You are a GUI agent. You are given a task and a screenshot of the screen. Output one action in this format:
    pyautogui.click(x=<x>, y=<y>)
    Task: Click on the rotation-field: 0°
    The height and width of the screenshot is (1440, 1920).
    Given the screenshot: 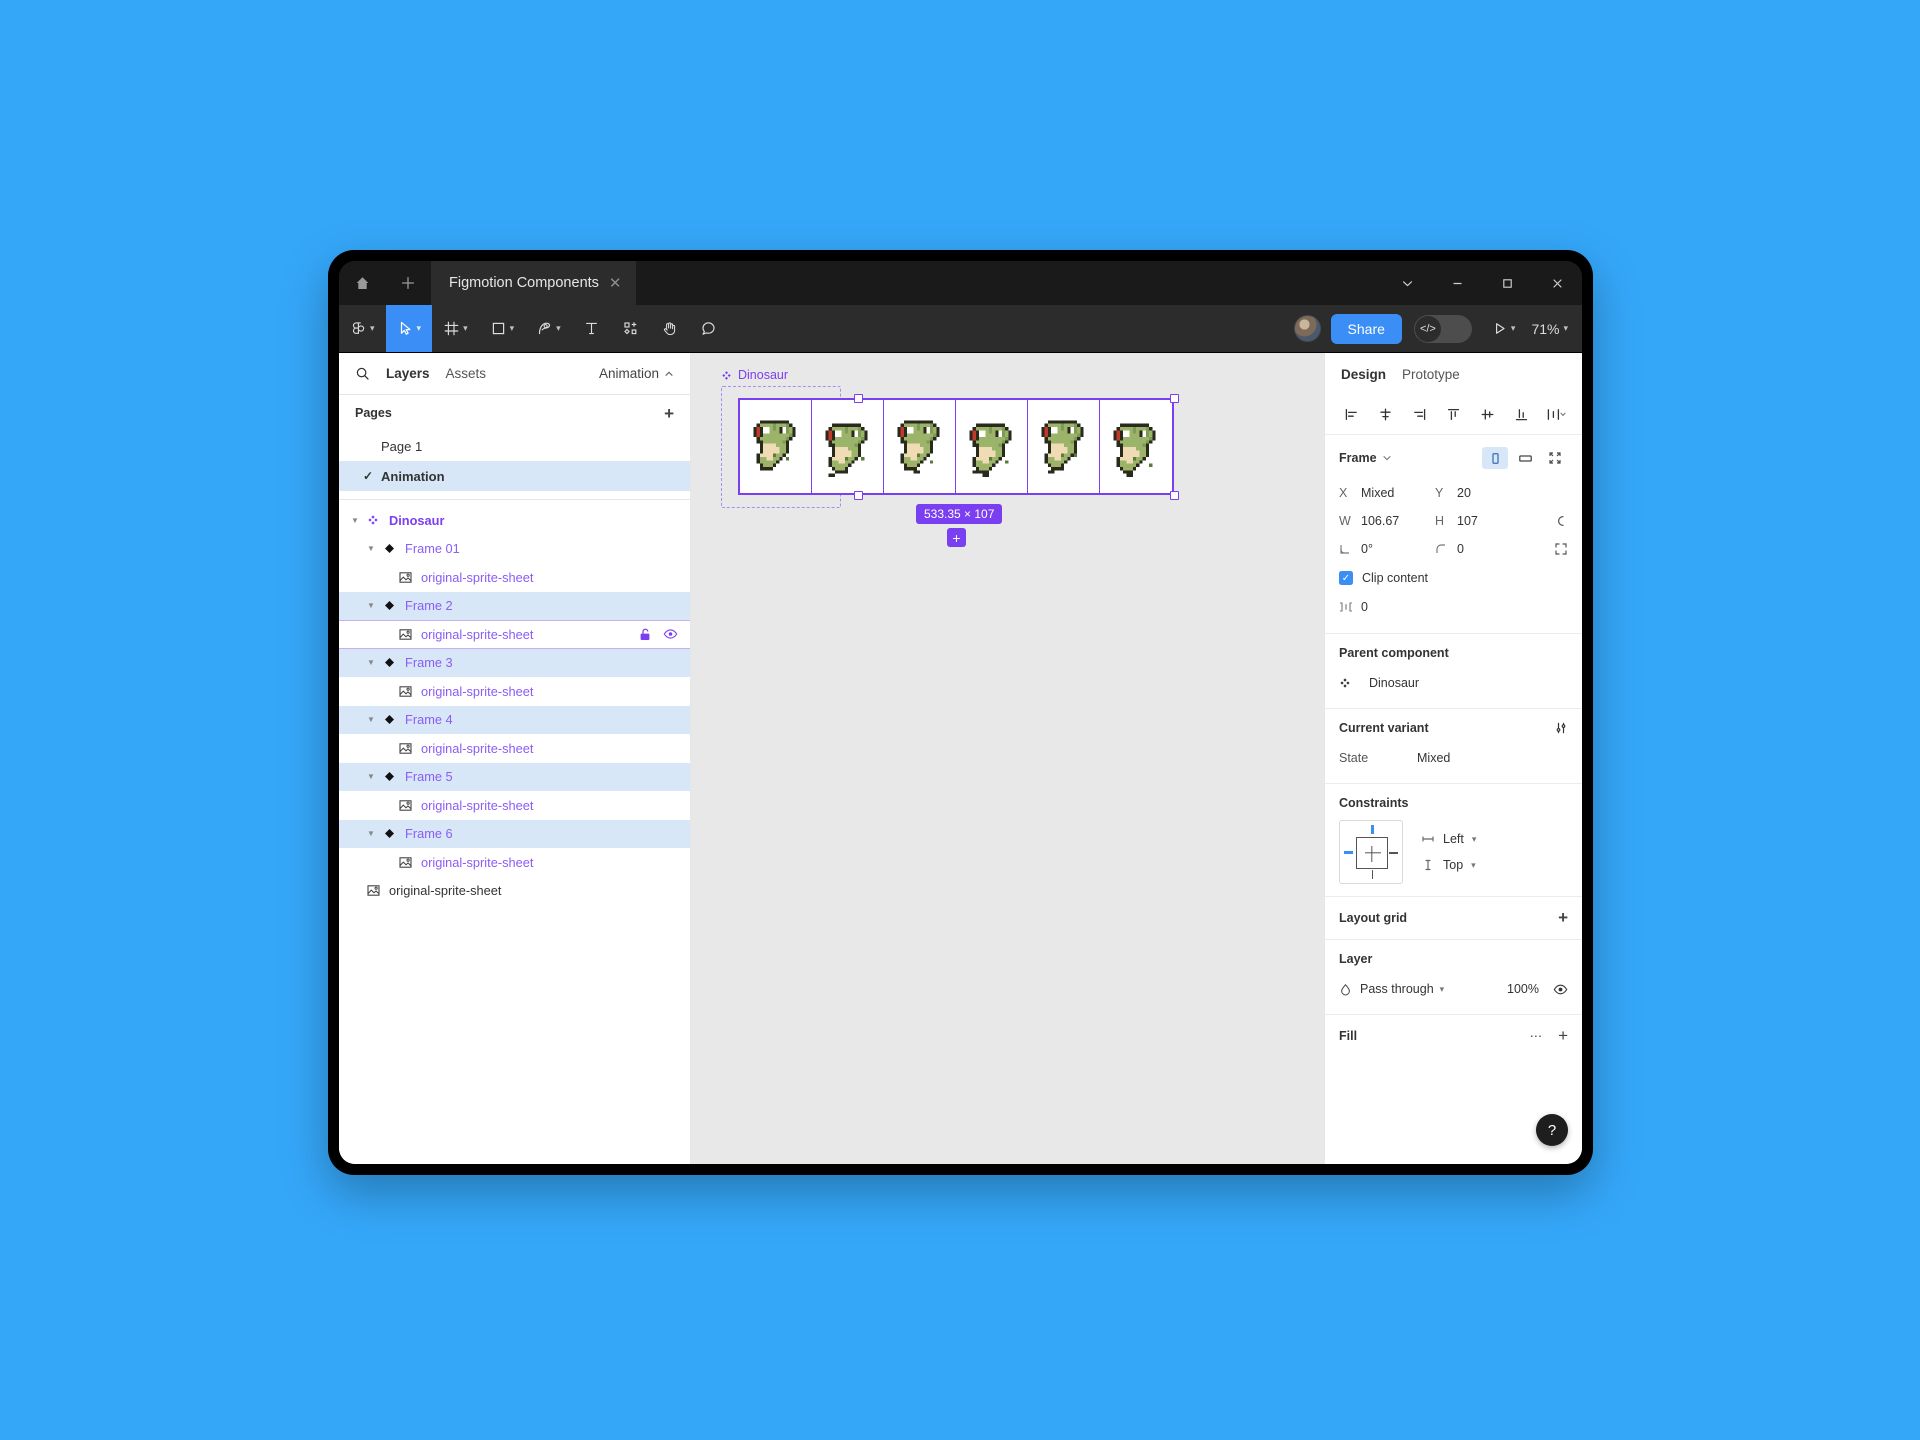 What is the action you would take?
    pyautogui.click(x=1387, y=549)
    